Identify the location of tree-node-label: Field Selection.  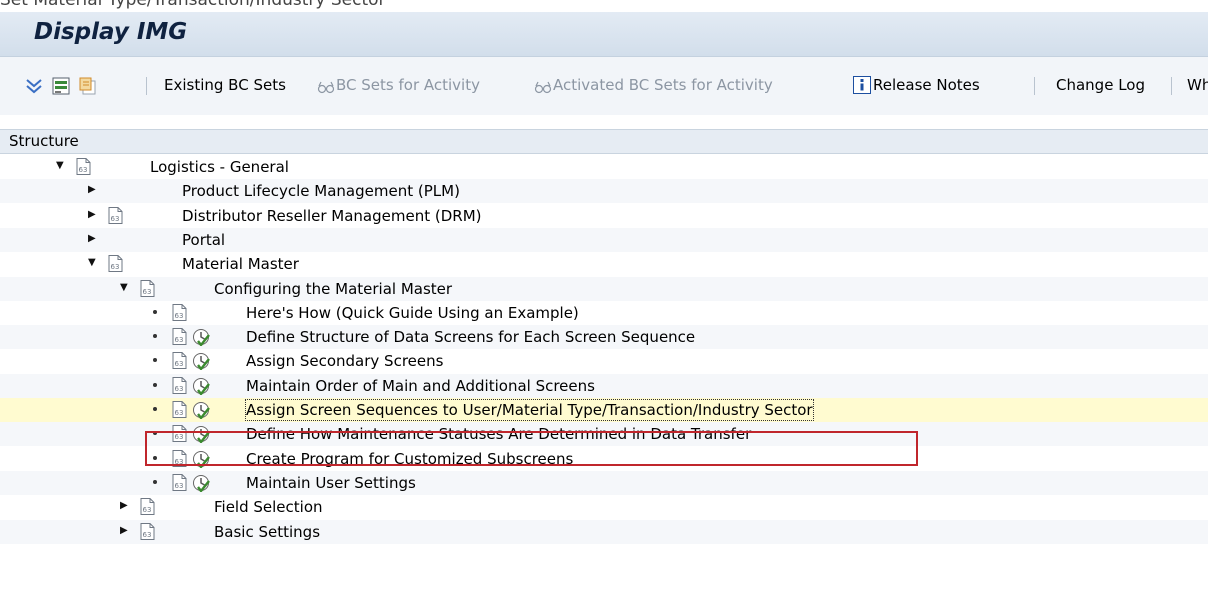
(268, 507).